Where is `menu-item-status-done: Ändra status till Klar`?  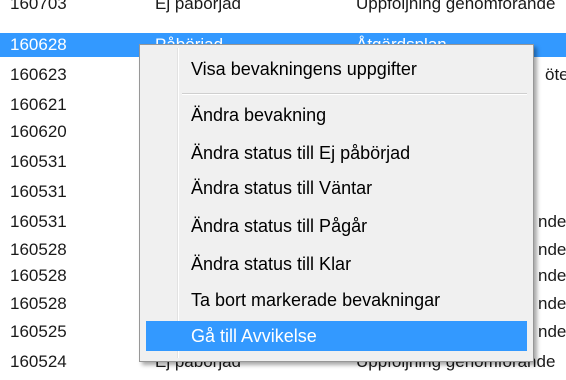 menu-item-status-done: Ändra status till Klar is located at coordinates (336, 264).